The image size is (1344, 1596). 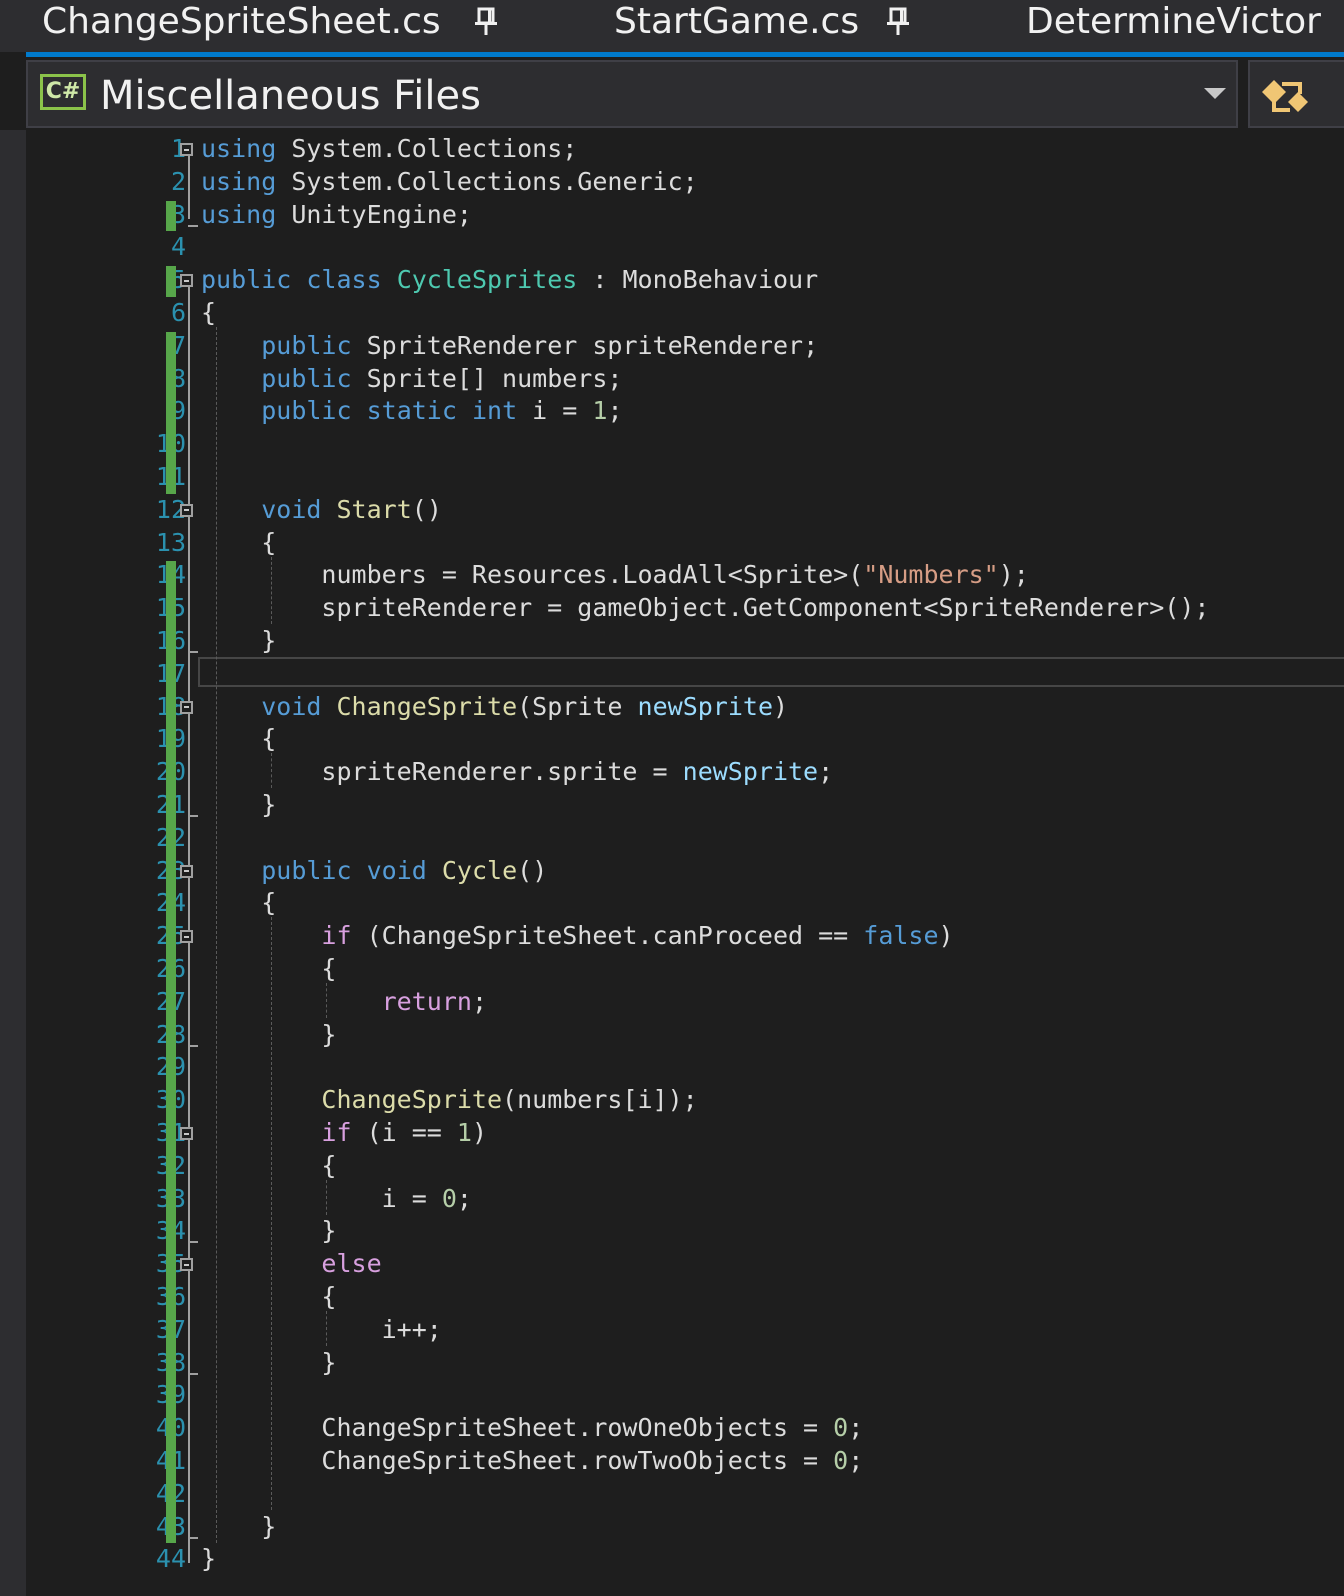 What do you see at coordinates (290, 96) in the screenshot?
I see `project-name: Miscellaneous Files` at bounding box center [290, 96].